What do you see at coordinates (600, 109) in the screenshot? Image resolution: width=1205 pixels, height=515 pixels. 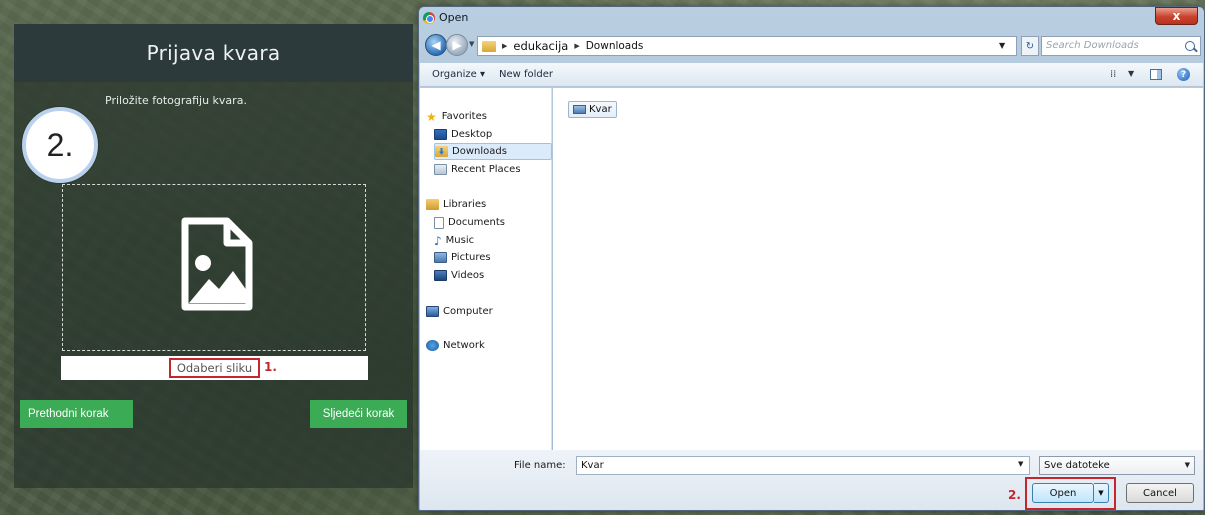 I see `file-name: Kvar` at bounding box center [600, 109].